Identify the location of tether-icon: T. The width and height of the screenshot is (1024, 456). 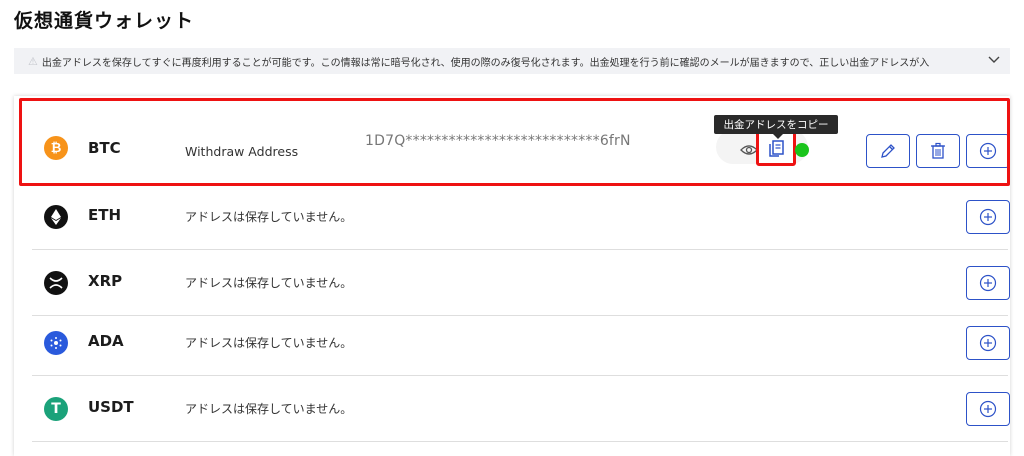
(56, 409).